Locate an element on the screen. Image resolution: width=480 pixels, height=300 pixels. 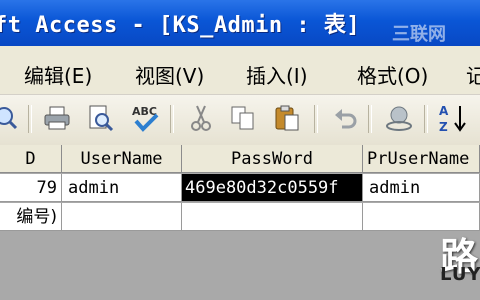
watermark-logo-text: LUY is located at coordinates (460, 274).